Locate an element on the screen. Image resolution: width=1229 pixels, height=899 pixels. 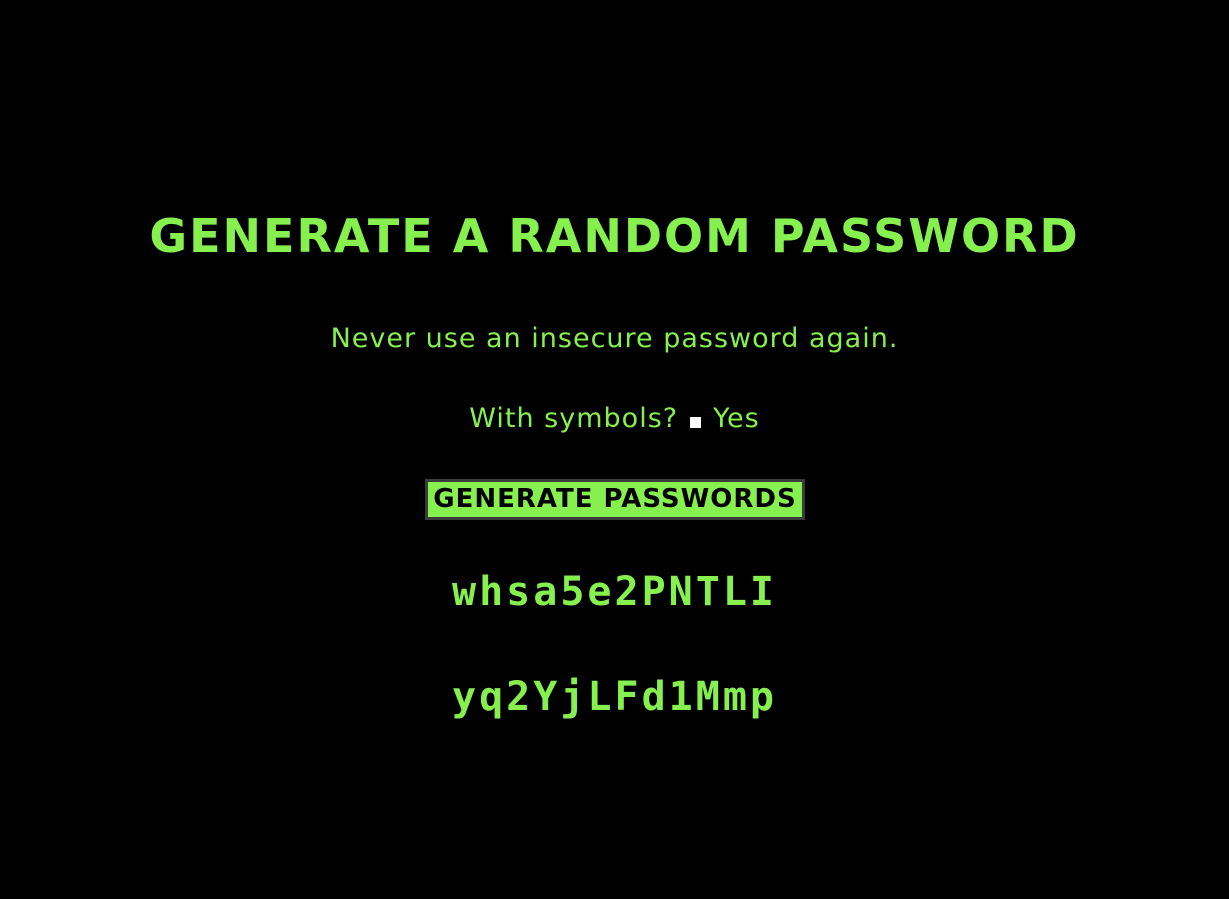
symbols-yes-label: Yes is located at coordinates (736, 419).